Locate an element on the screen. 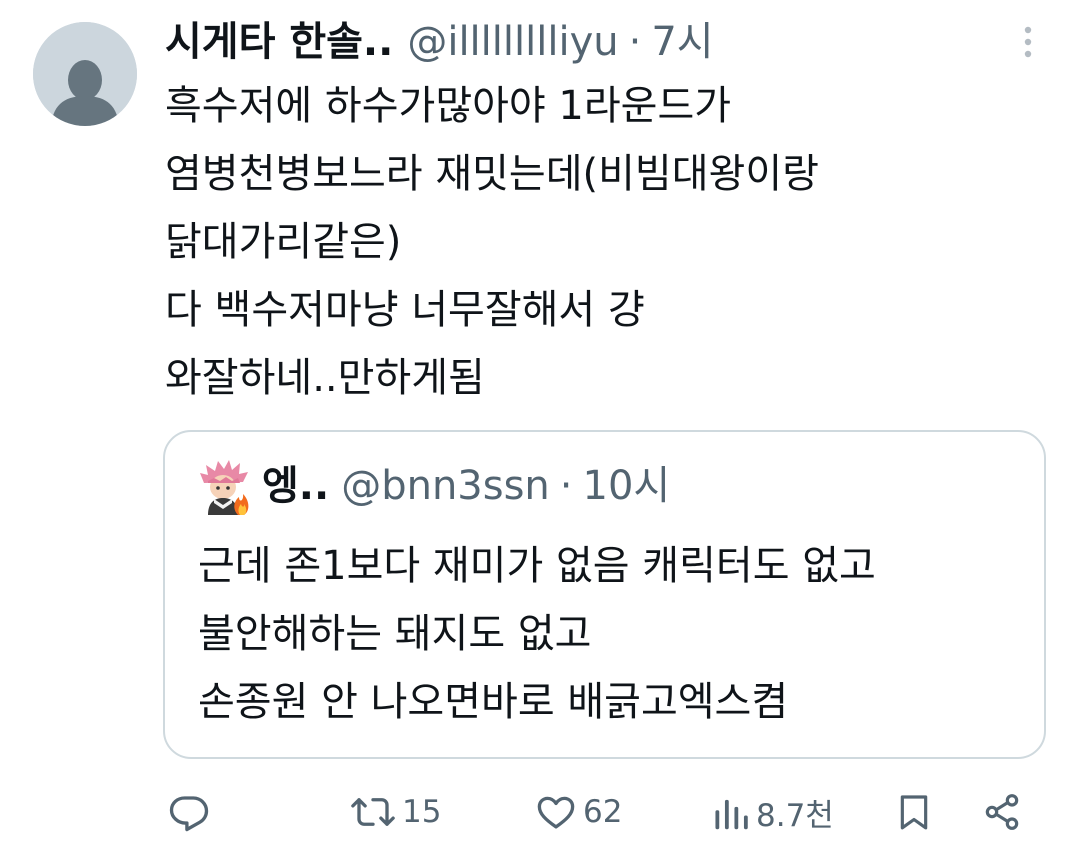 The image size is (1080, 847). retweet-button: 15 is located at coordinates (395, 812).